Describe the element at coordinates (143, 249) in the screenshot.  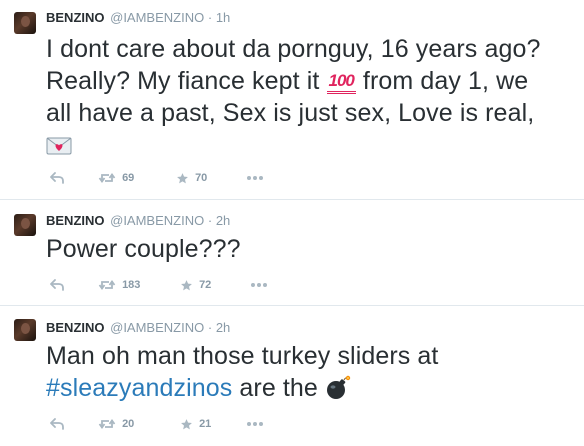
I see `tweet-text: Power couple???` at that location.